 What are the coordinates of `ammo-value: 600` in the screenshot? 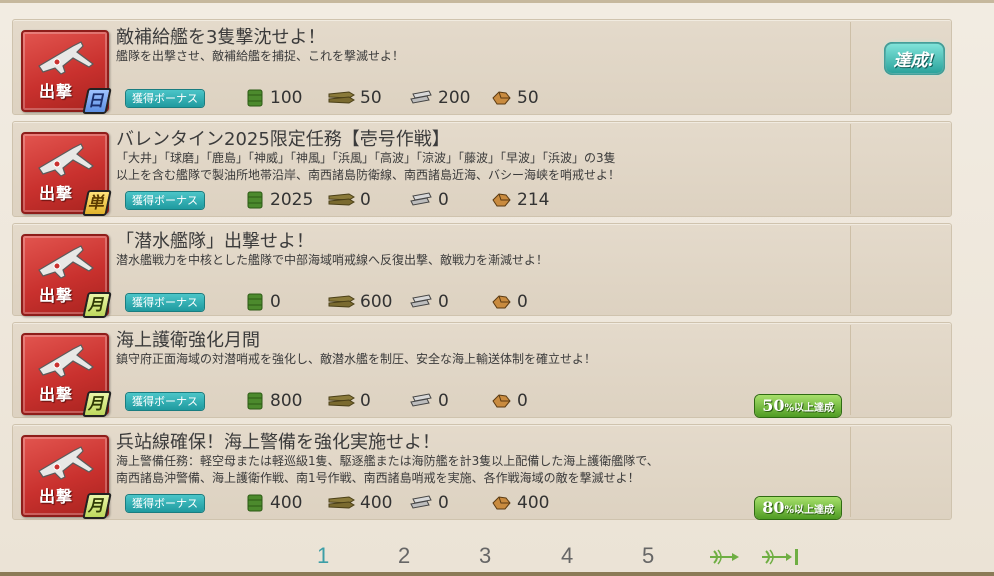 It's located at (376, 302).